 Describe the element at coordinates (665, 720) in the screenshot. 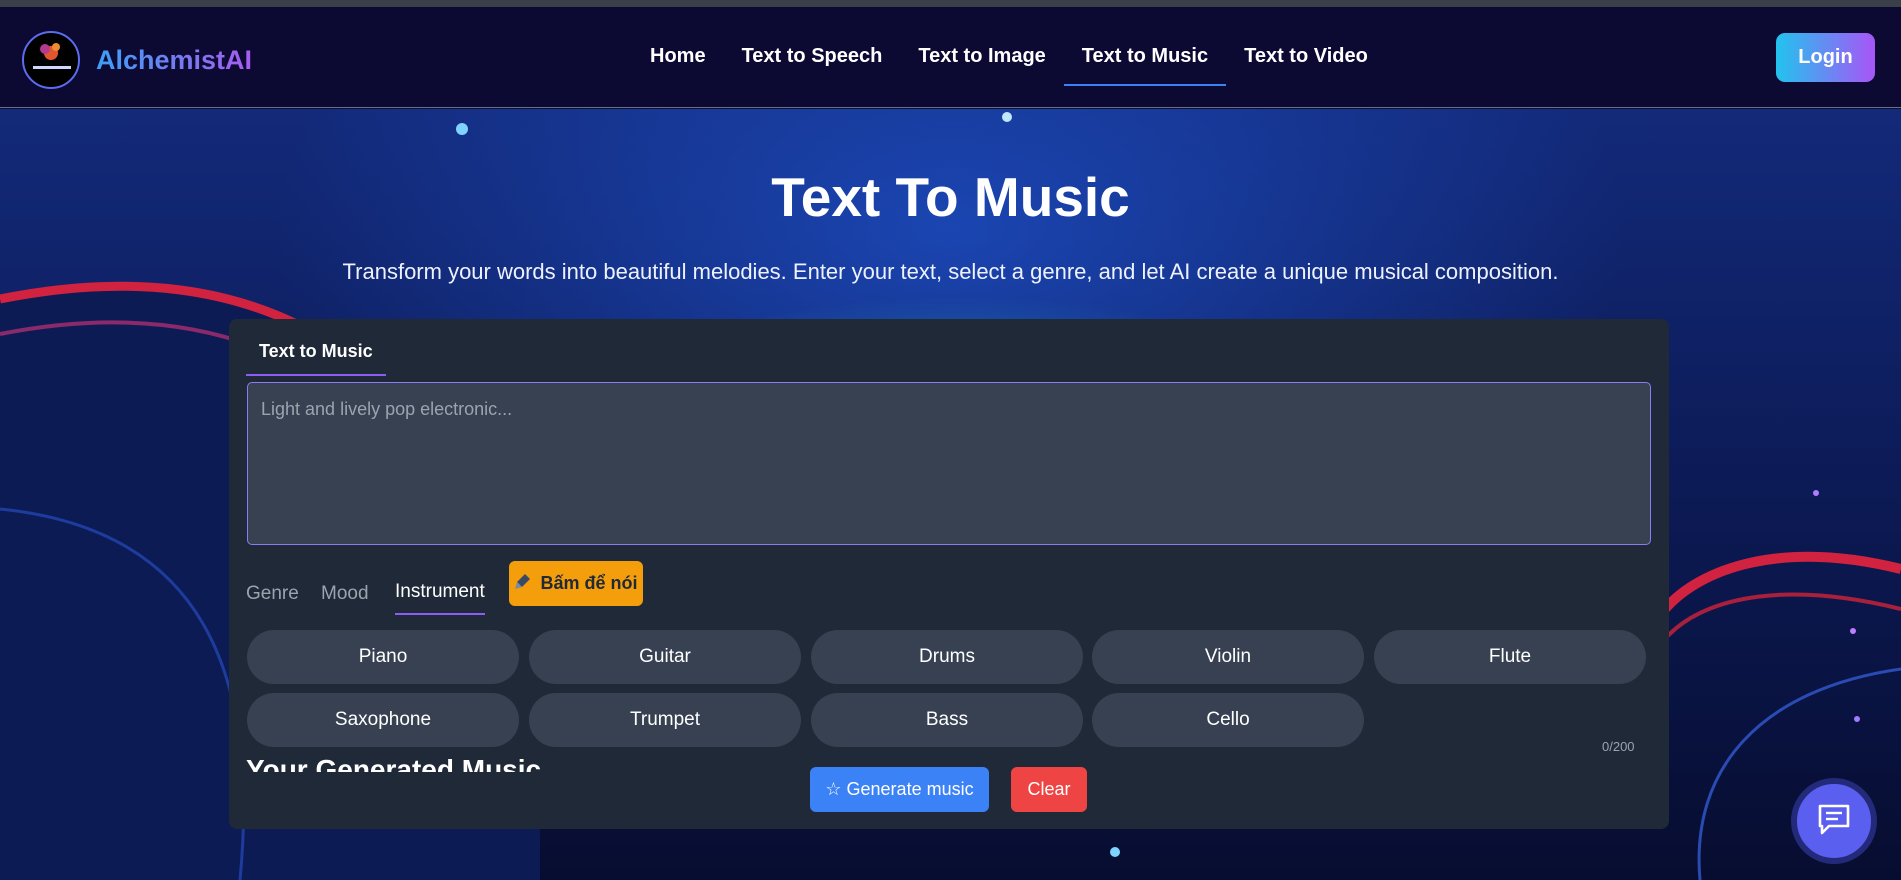

I see `instrument-chip-trumpet: Trumpet` at that location.